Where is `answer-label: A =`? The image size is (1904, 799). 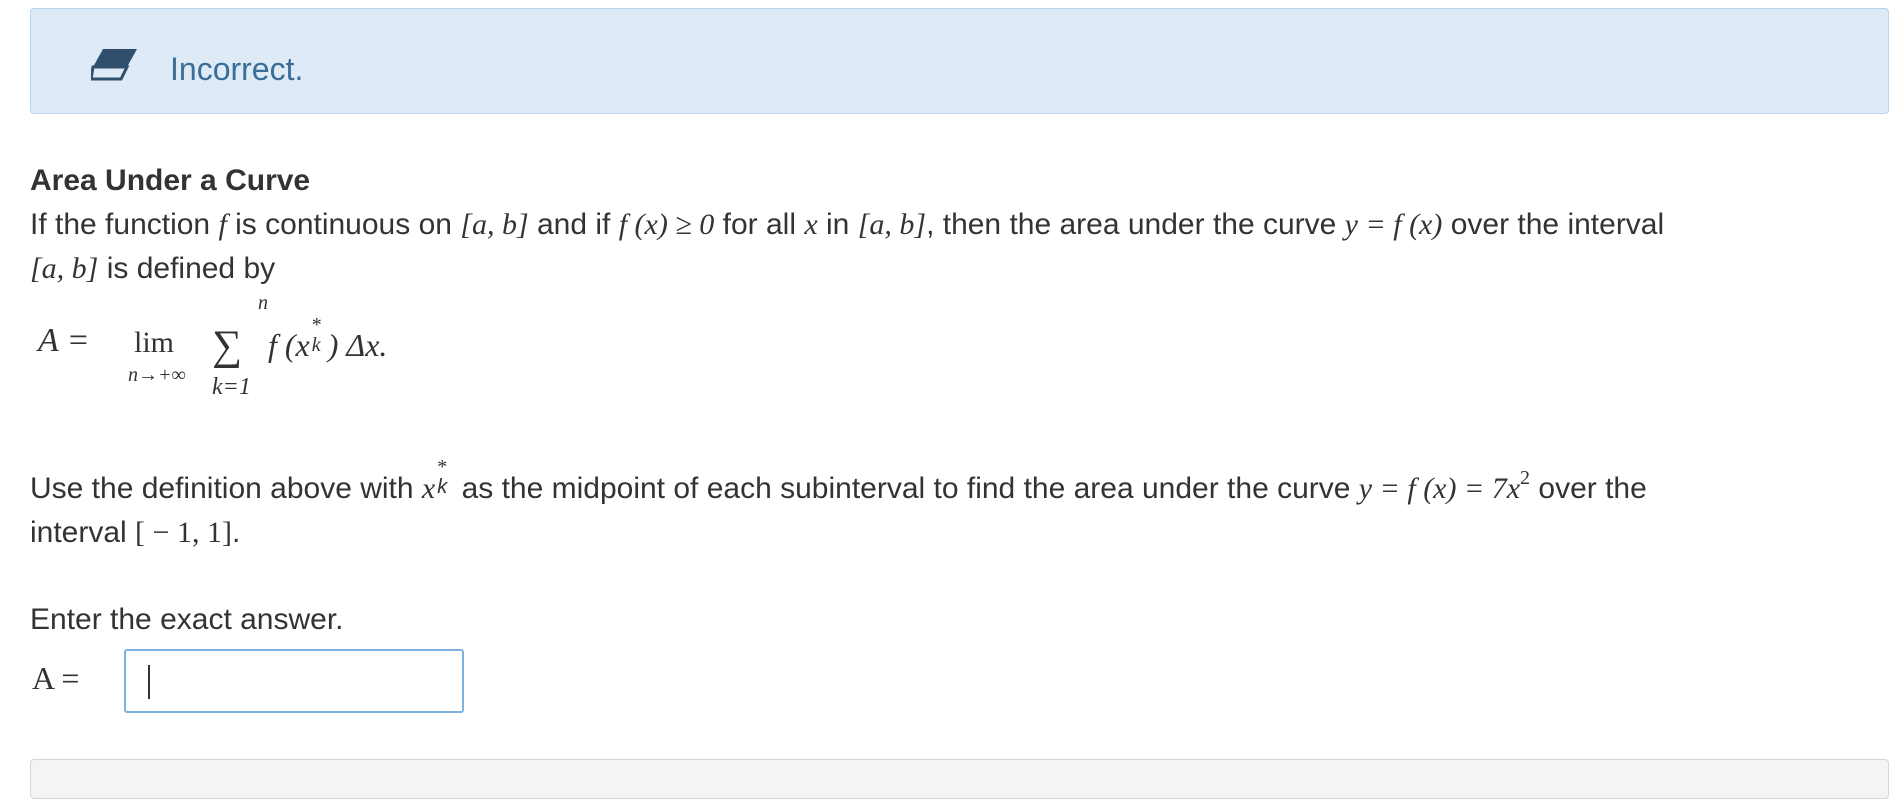
answer-label: A = is located at coordinates (56, 678).